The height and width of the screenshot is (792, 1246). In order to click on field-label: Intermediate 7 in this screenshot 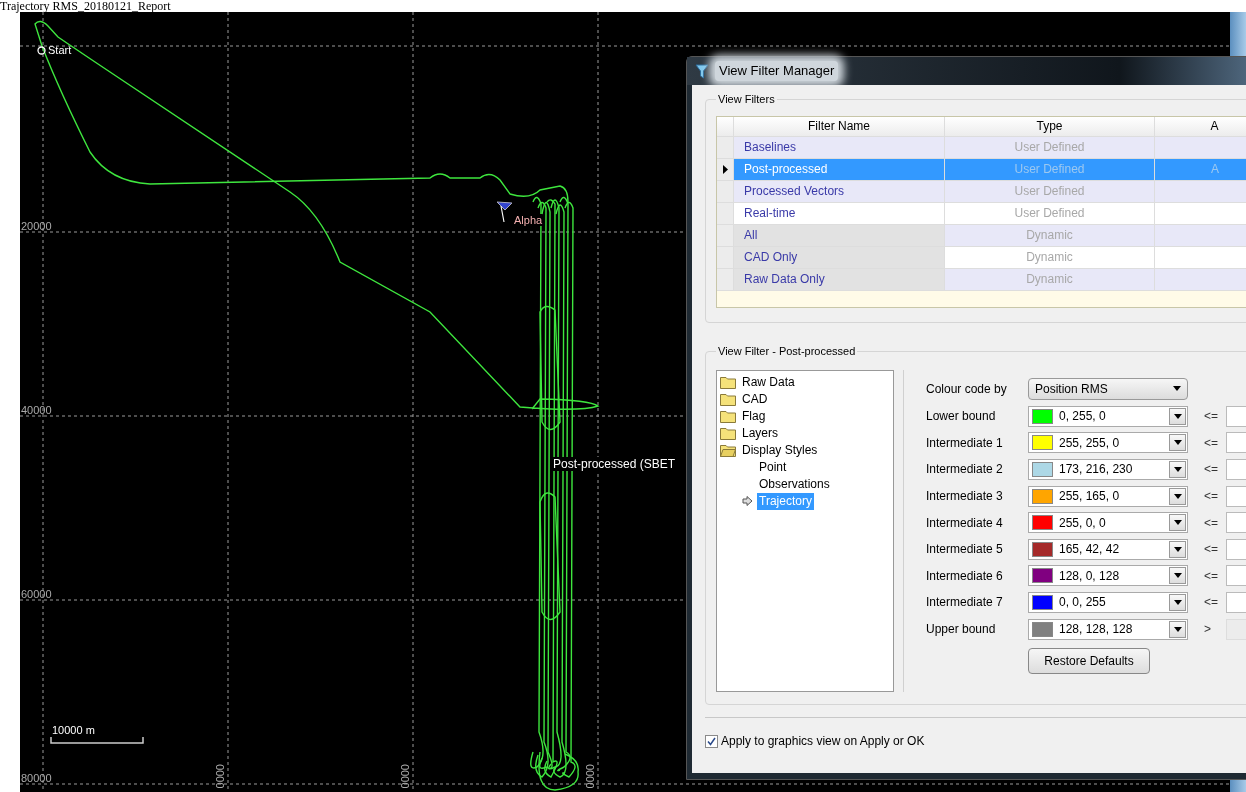, I will do `click(965, 603)`.